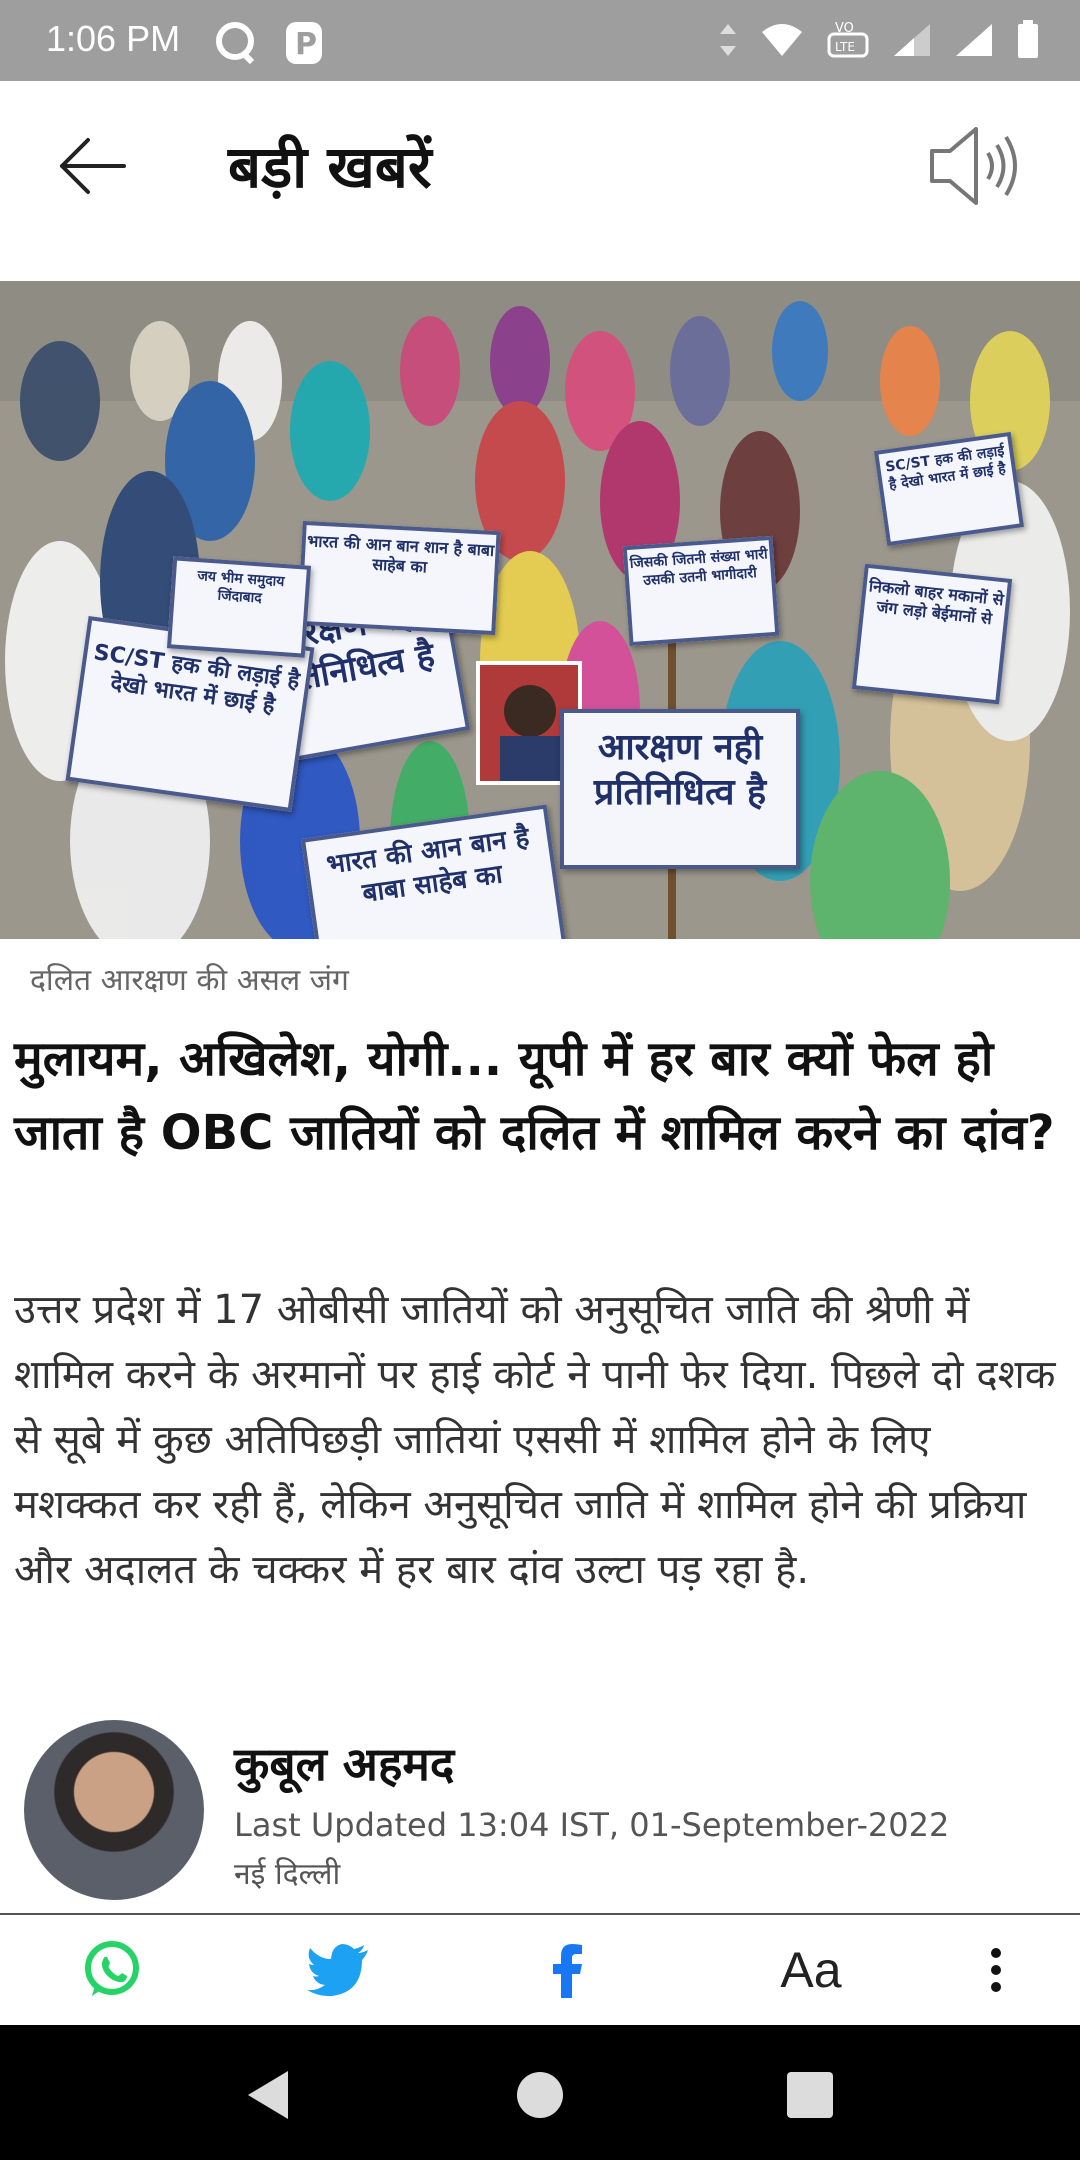 The width and height of the screenshot is (1080, 2160). I want to click on more-options-icon, so click(996, 1970).